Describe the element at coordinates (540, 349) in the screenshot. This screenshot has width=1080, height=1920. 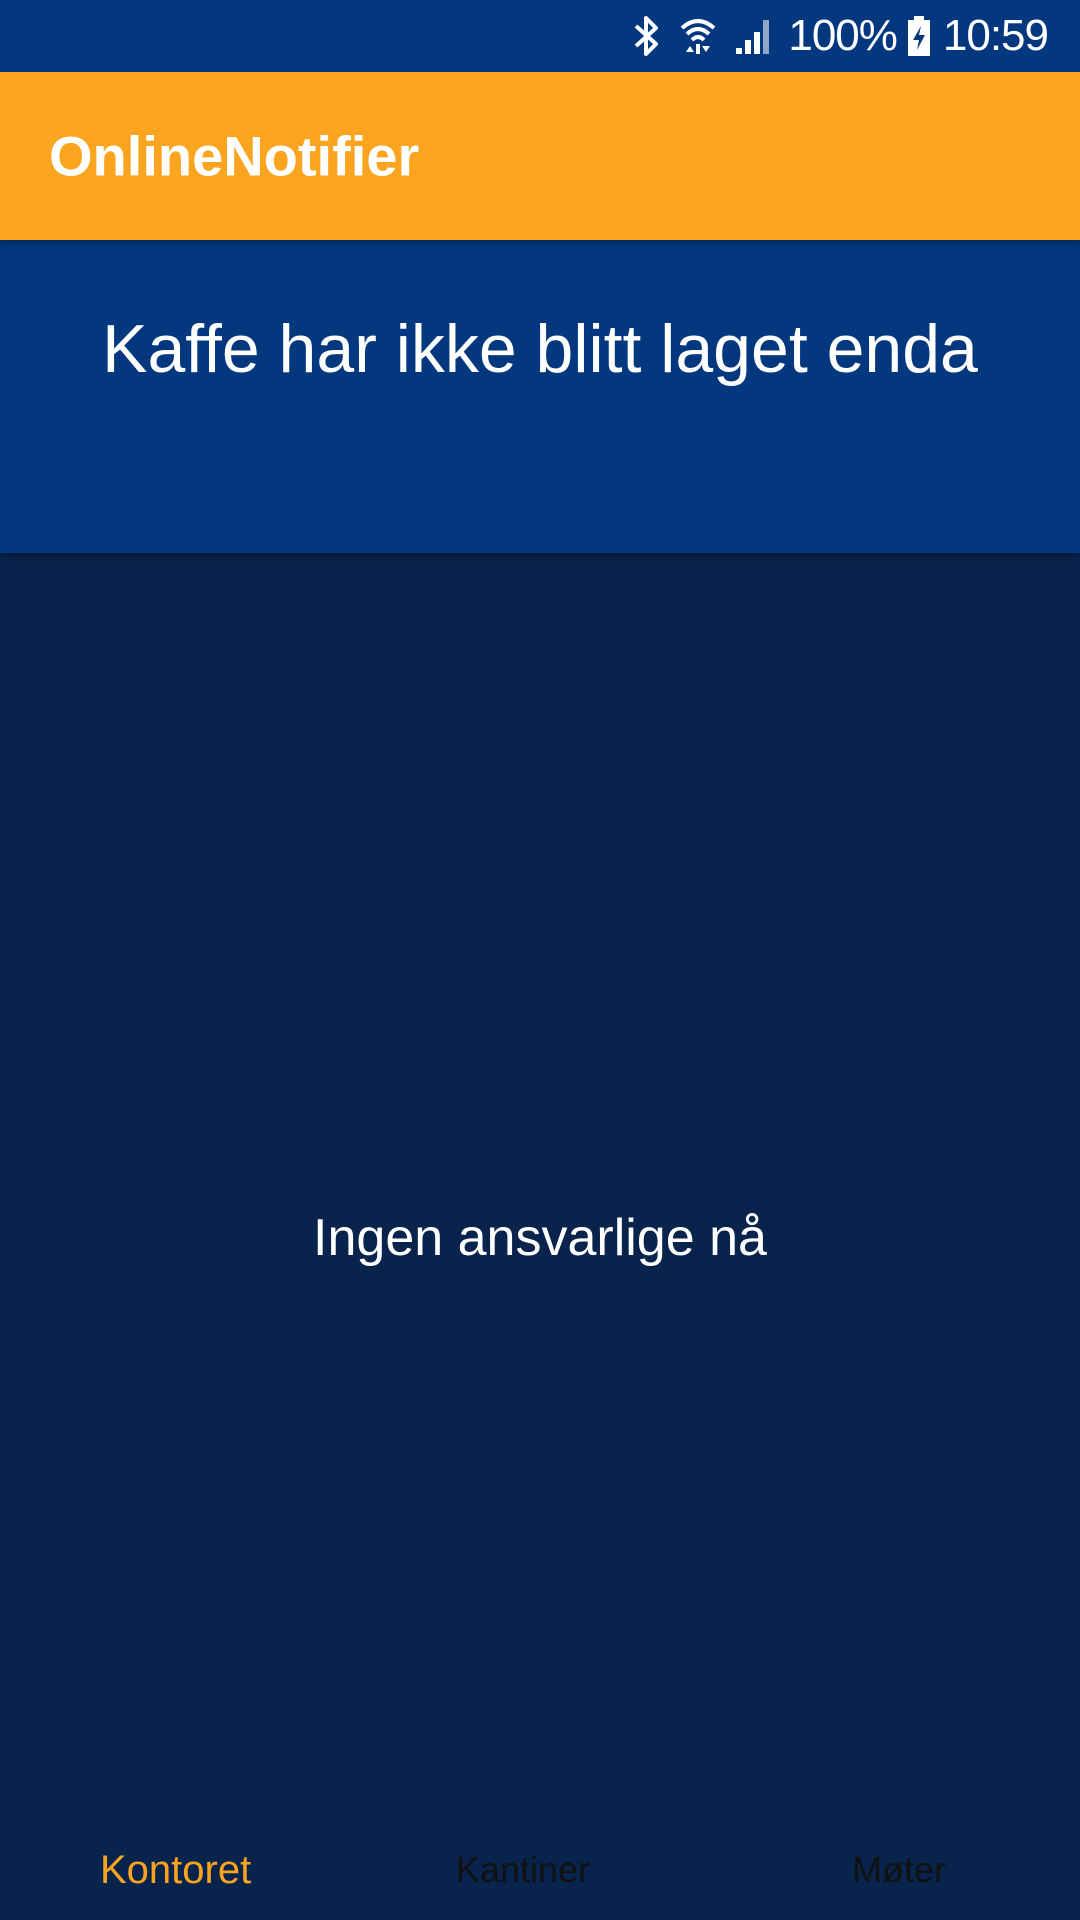
I see `coffee-status-text: Kaffe har ikke blitt laget enda` at that location.